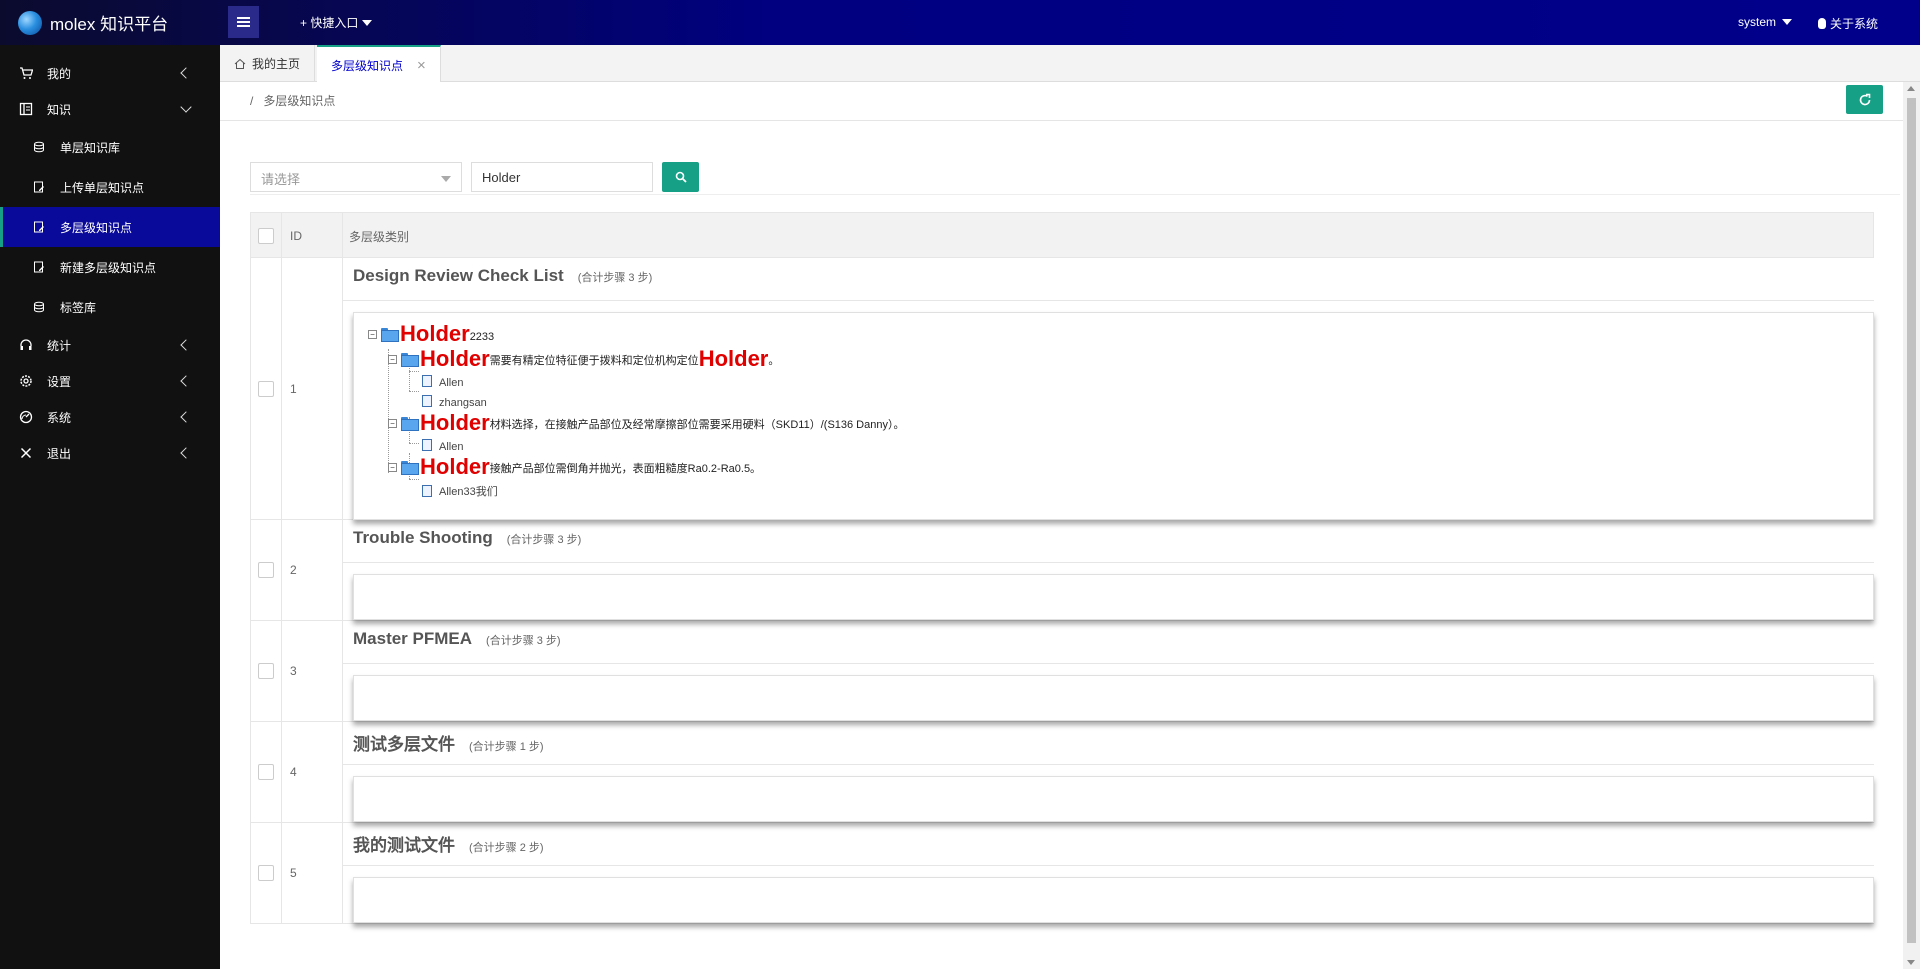 The image size is (1920, 969). What do you see at coordinates (109, 24) in the screenshot?
I see `brand-title: molex 知识平台` at bounding box center [109, 24].